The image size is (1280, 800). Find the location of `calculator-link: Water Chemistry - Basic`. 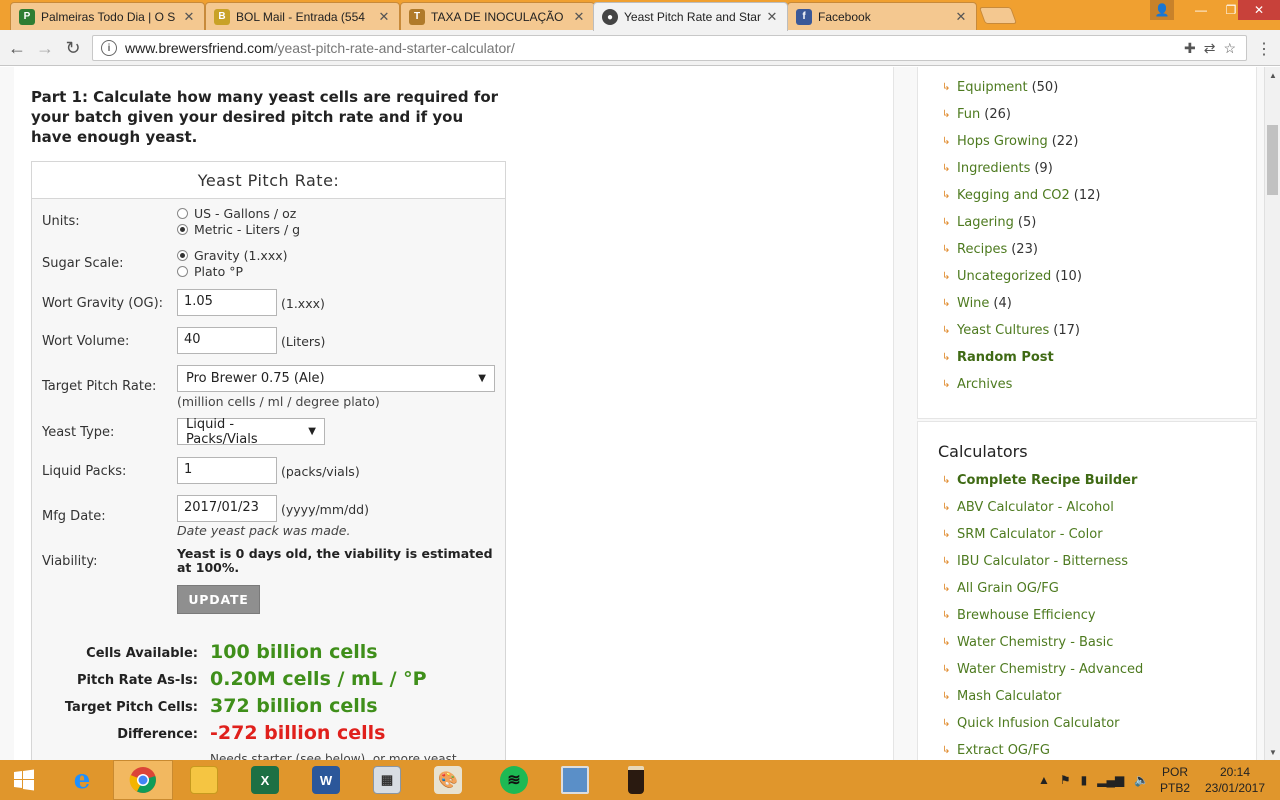

calculator-link: Water Chemistry - Basic is located at coordinates (1035, 642).